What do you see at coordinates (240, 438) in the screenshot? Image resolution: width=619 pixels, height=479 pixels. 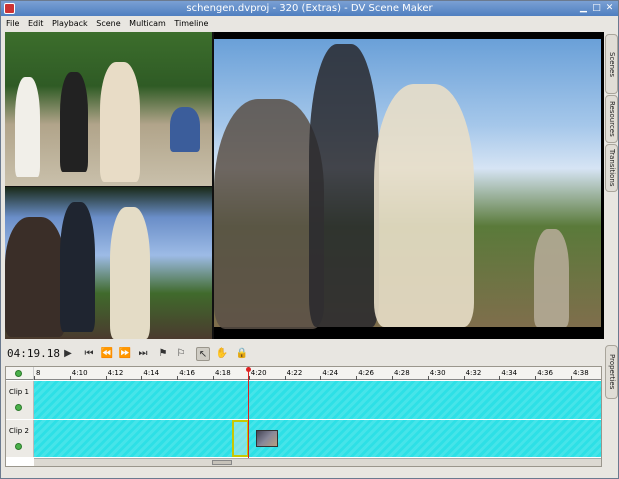 I see `selected-clip-segment` at bounding box center [240, 438].